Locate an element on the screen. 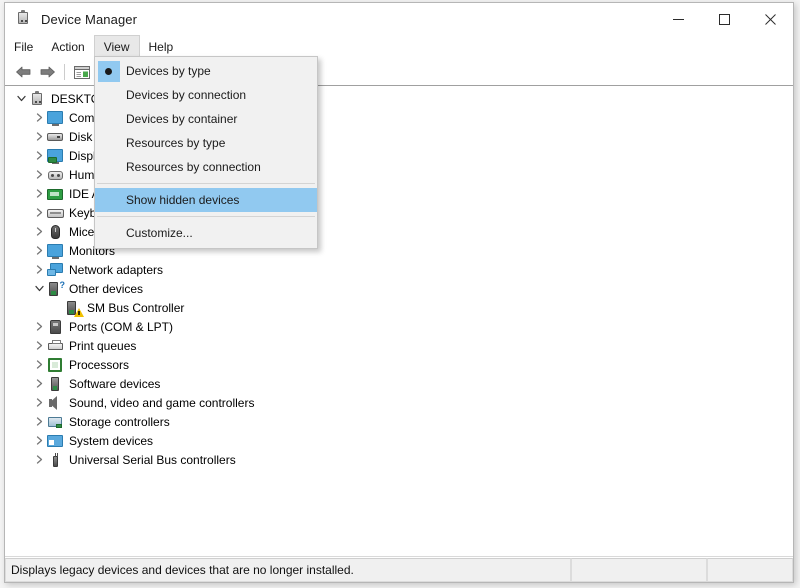 The image size is (800, 588). menu-item-resources-by-connection: Resources by connection is located at coordinates (206, 167).